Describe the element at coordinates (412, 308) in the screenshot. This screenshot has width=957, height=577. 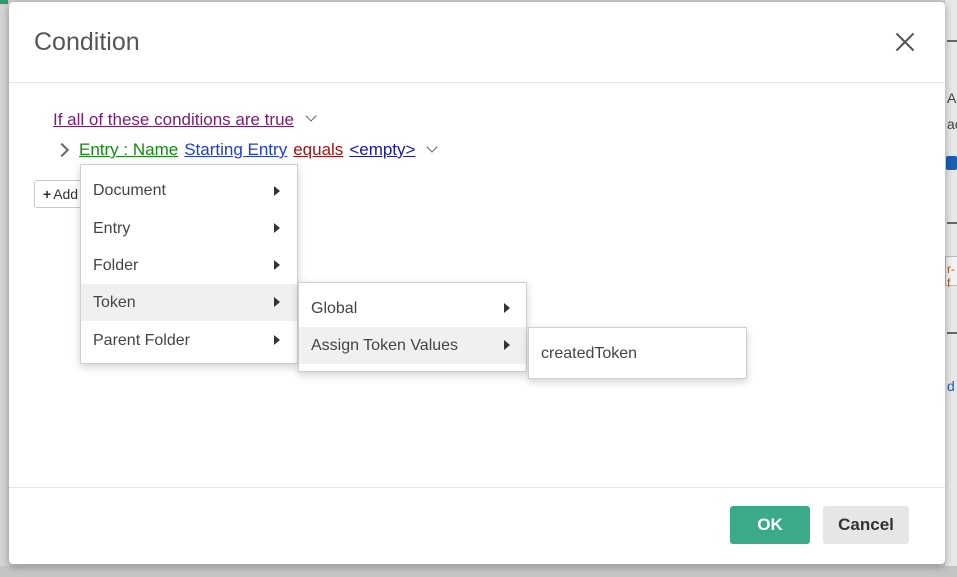
I see `menu-item-global: Global` at that location.